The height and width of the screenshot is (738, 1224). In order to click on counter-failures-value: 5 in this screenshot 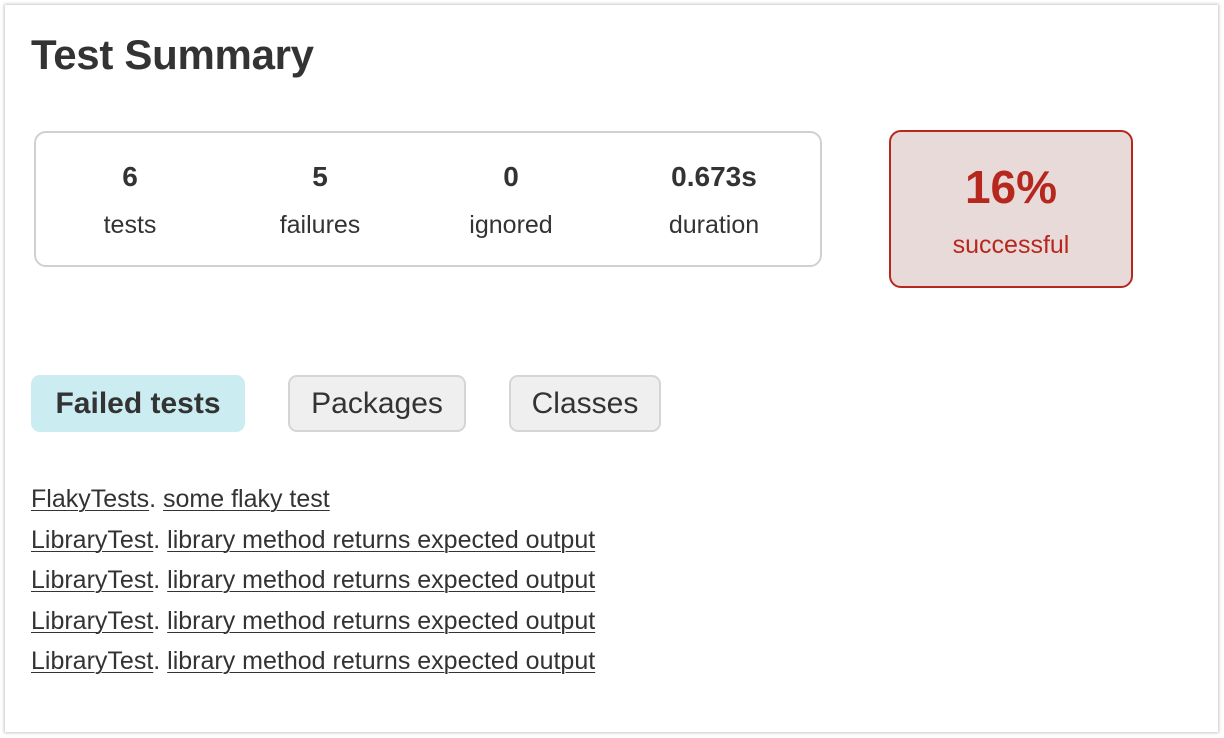, I will do `click(320, 176)`.